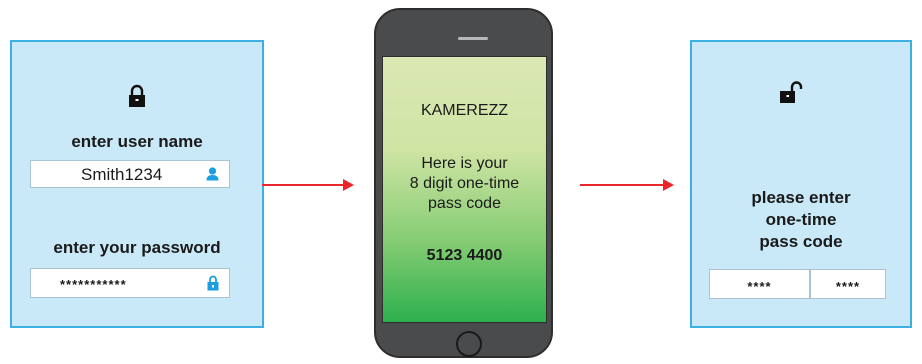 The width and height of the screenshot is (922, 364). I want to click on otp-box-1: ****, so click(759, 284).